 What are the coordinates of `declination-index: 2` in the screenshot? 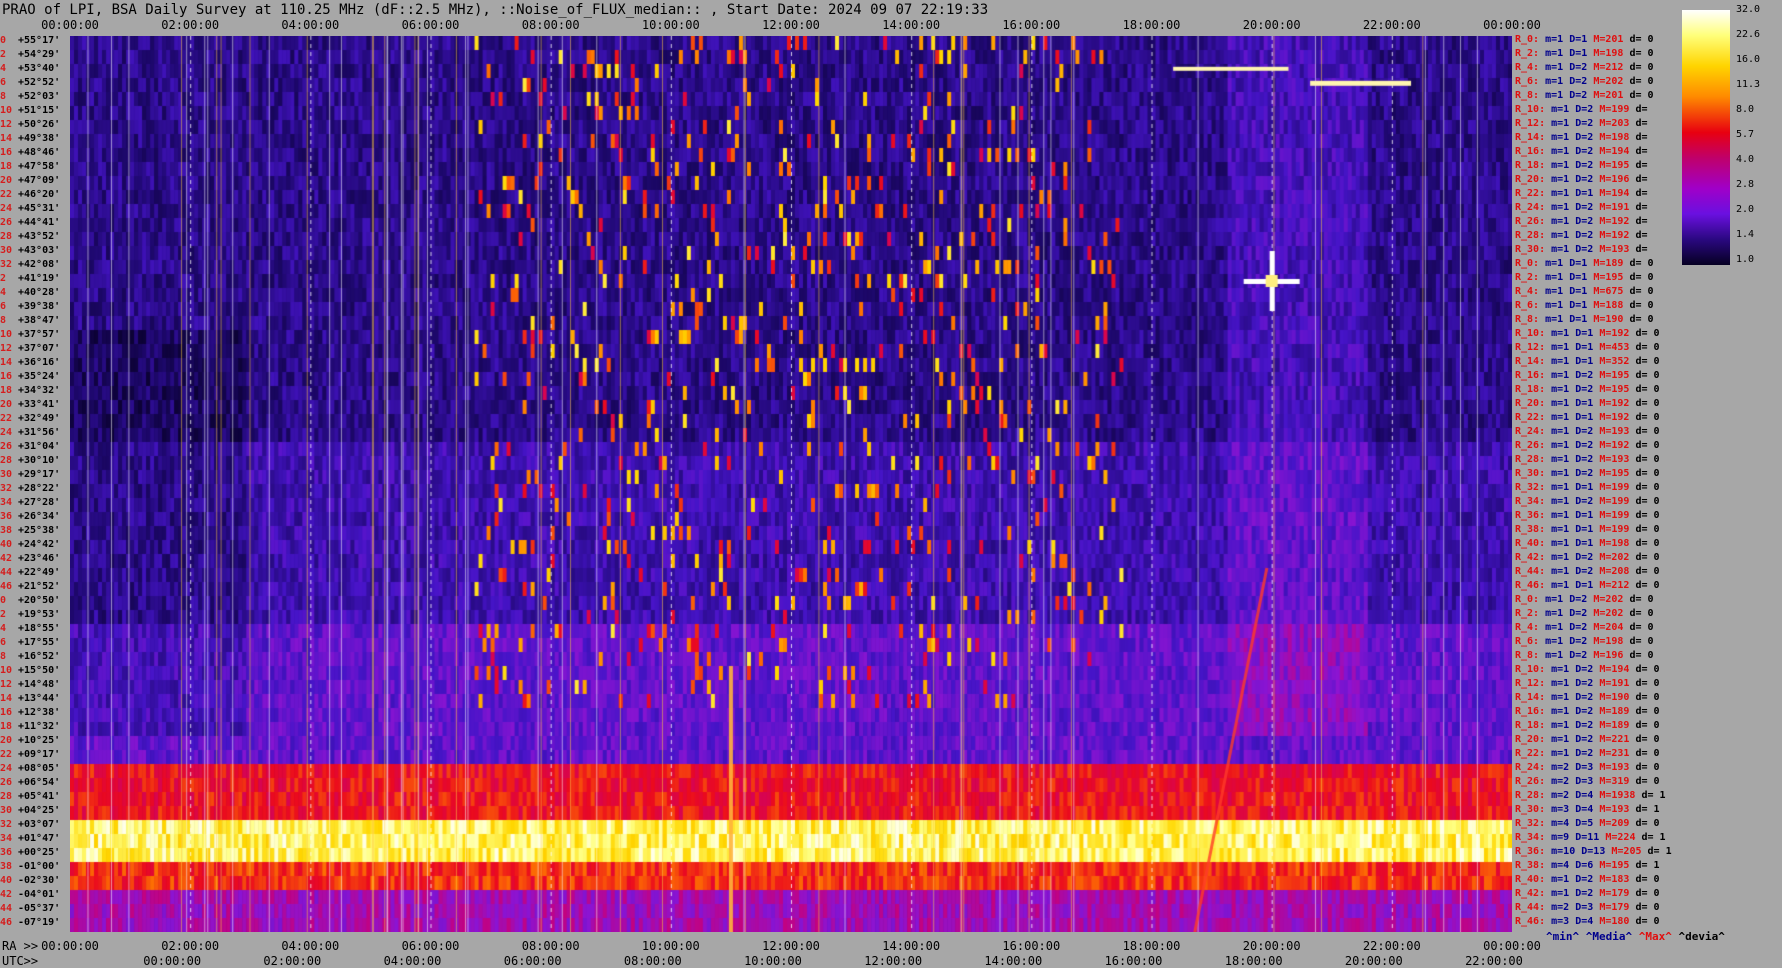 It's located at (3, 54).